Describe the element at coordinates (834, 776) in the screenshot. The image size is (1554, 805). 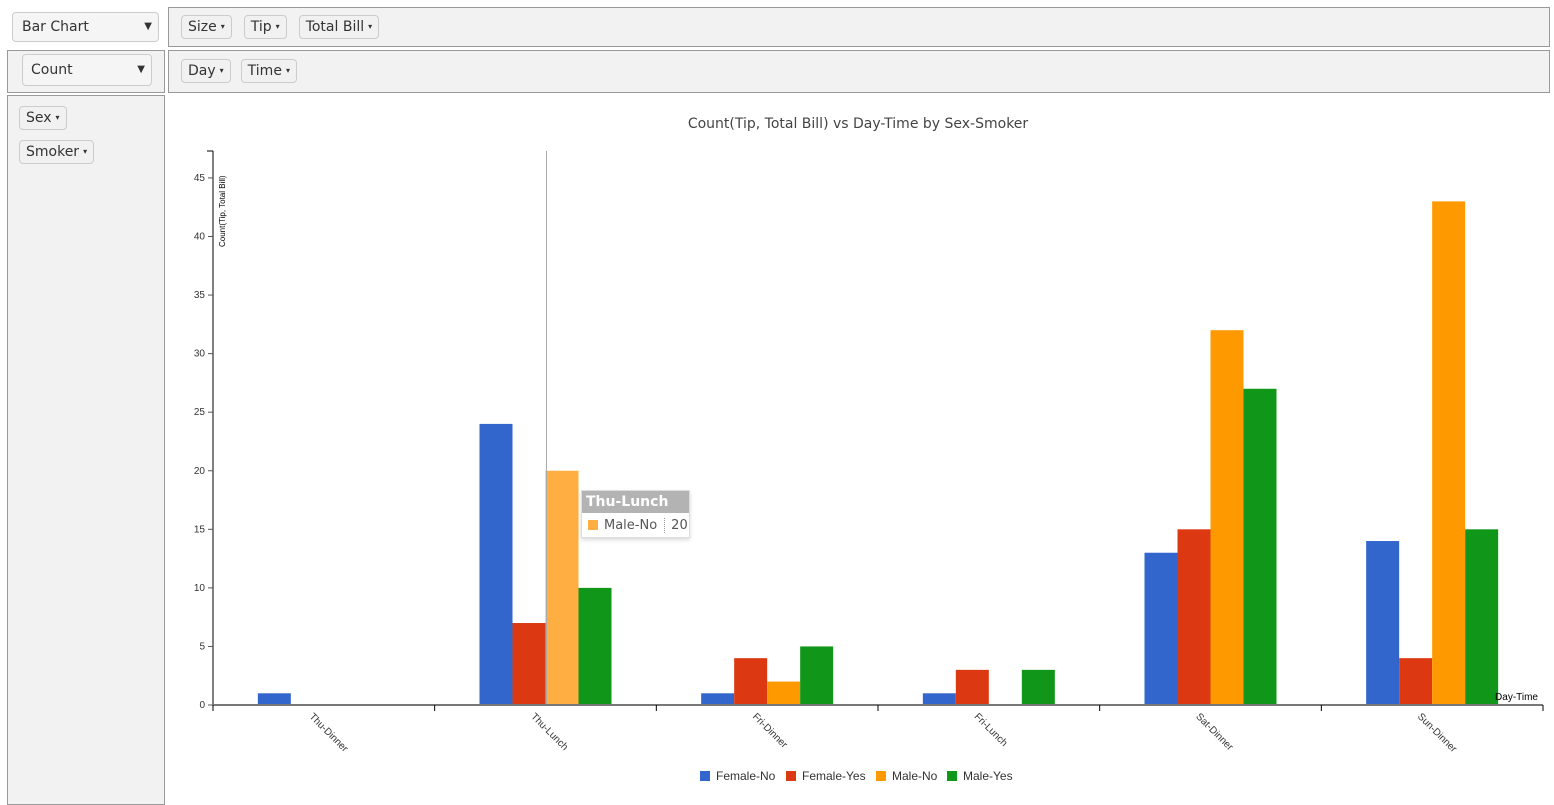
I see `legend-label: Female-Yes` at that location.